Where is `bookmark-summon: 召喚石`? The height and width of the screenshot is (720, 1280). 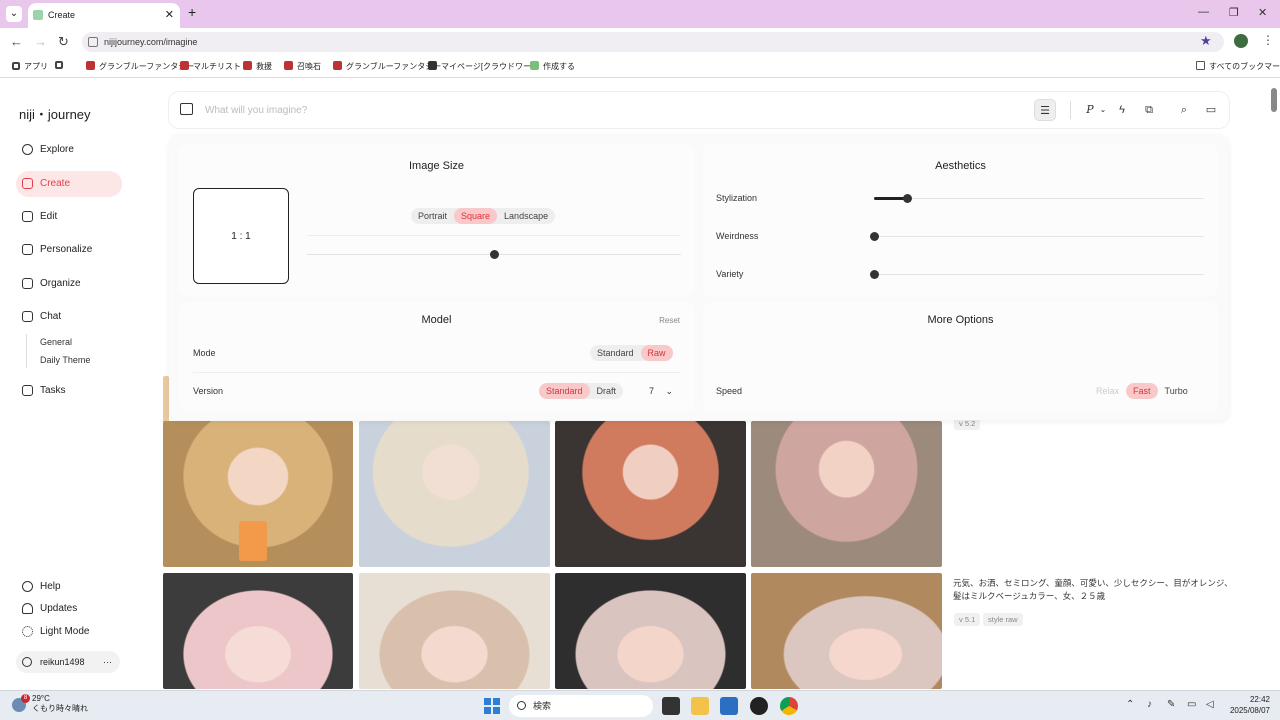 bookmark-summon: 召喚石 is located at coordinates (302, 66).